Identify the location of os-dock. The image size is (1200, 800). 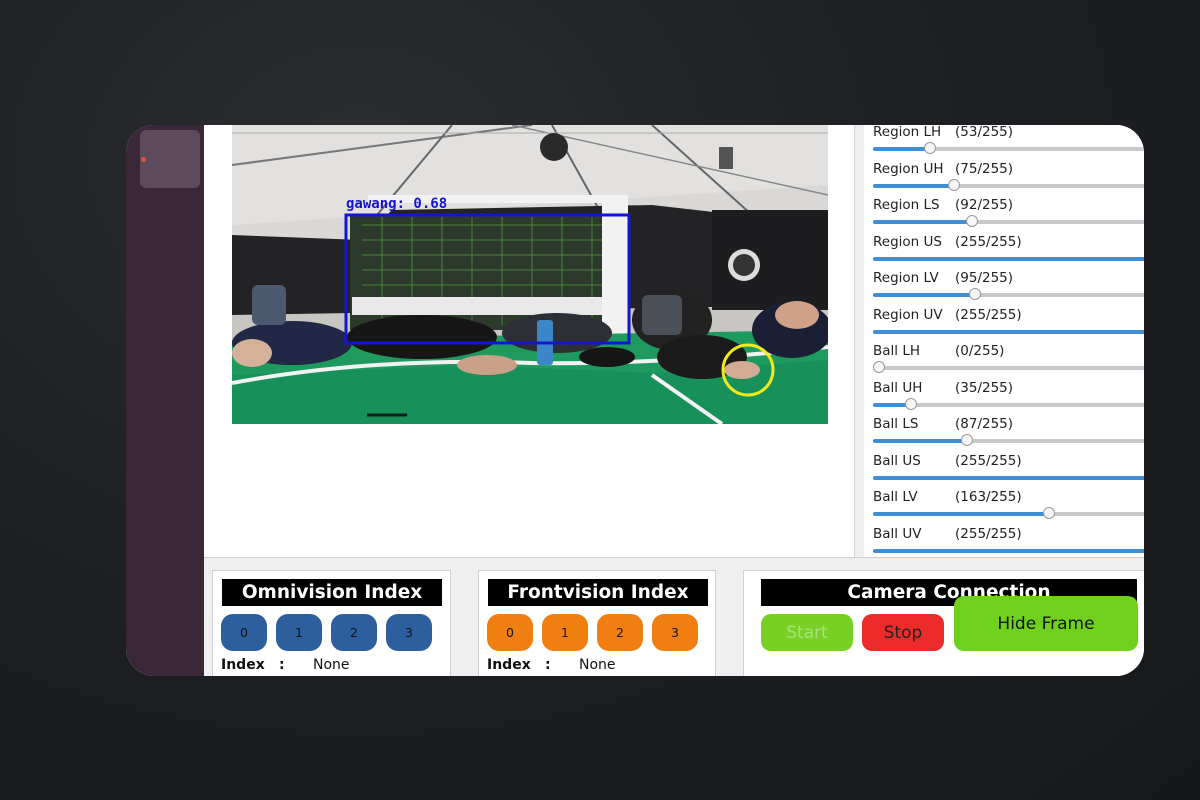
(165, 400).